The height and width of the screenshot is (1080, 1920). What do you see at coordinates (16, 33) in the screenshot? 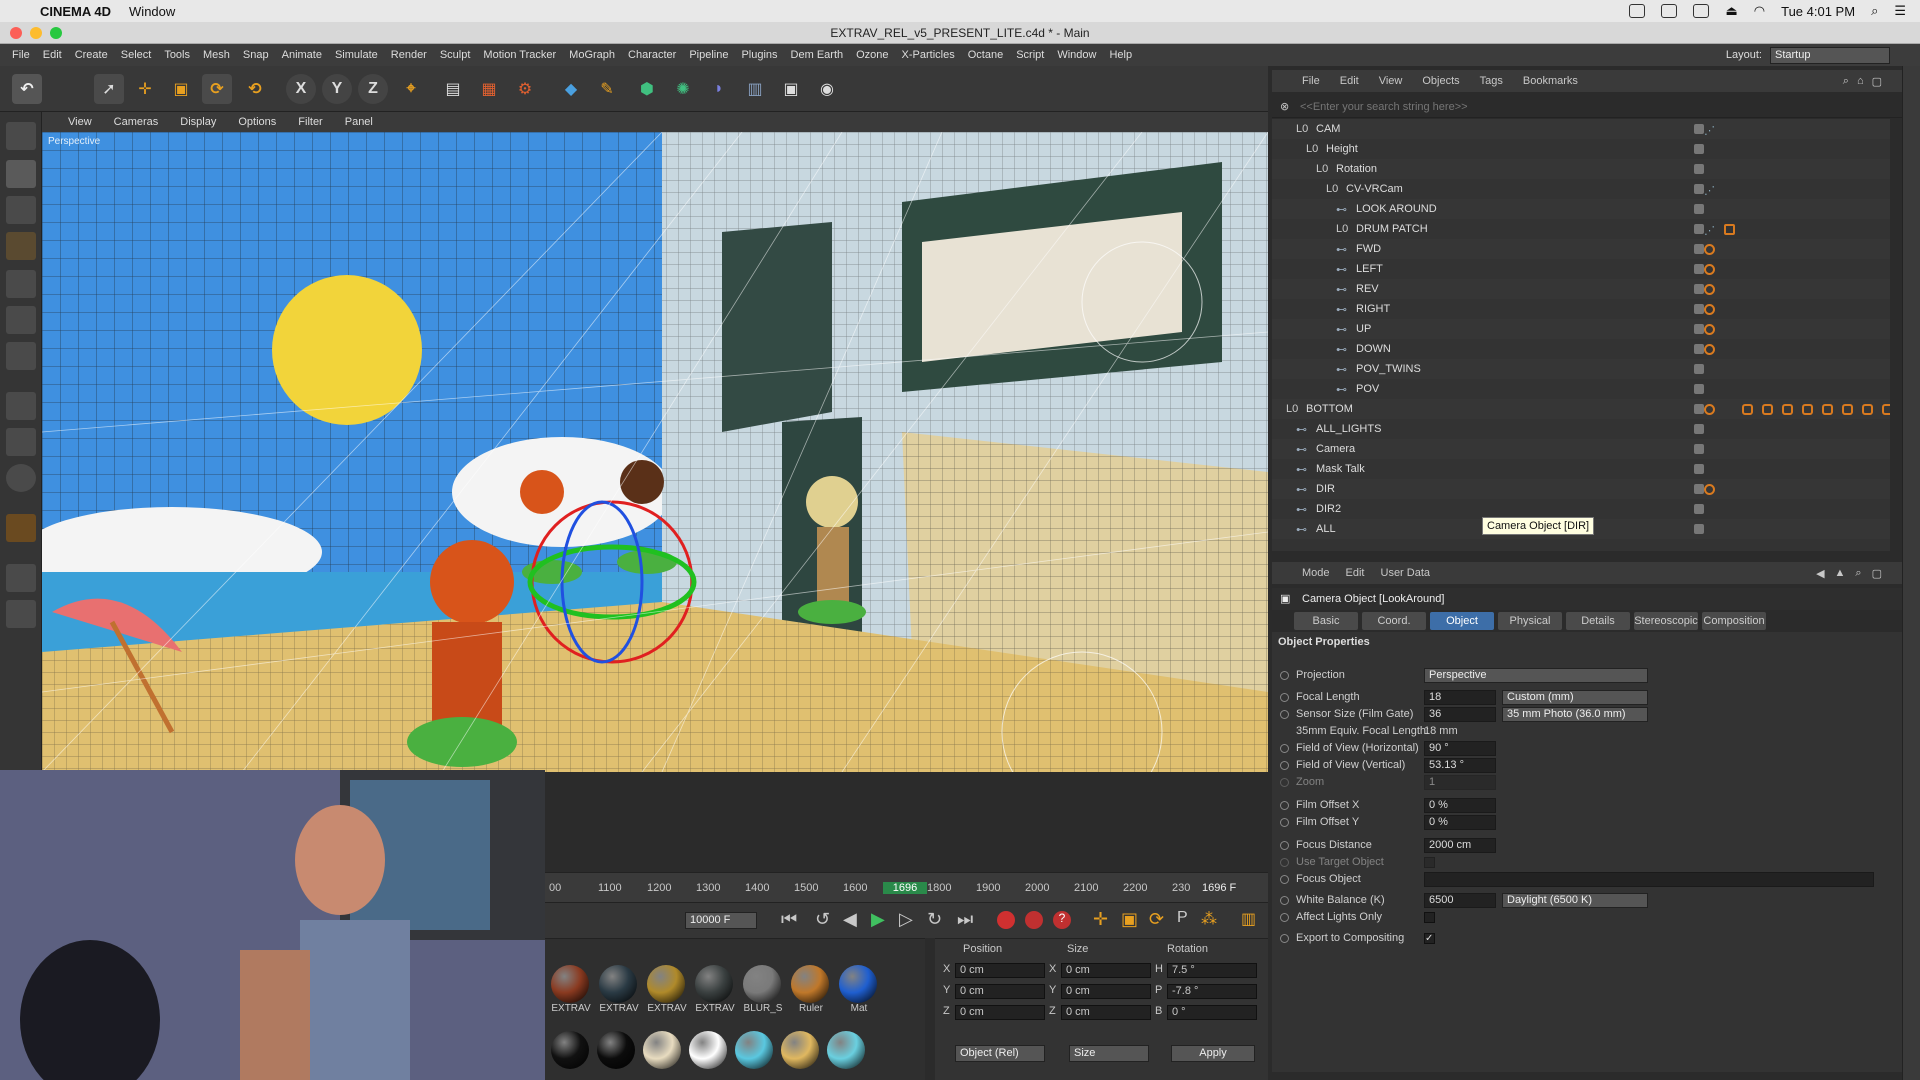
I see `close-window-button` at bounding box center [16, 33].